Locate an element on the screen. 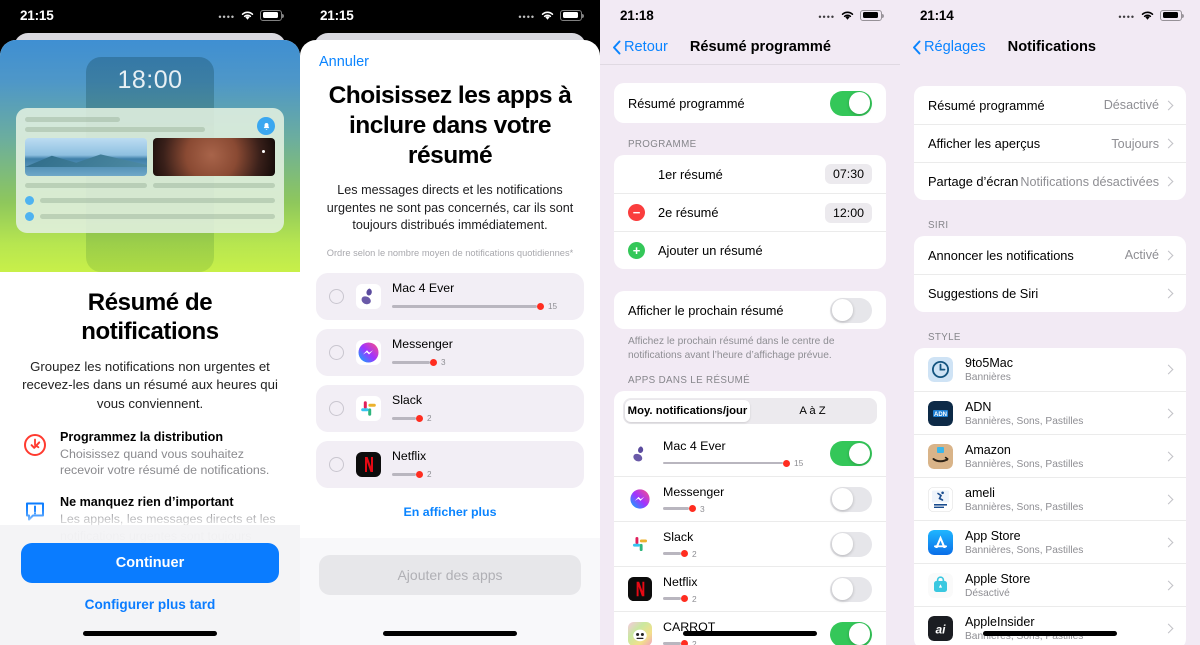 This screenshot has width=1200, height=645. gauge-count: 2 is located at coordinates (429, 474).